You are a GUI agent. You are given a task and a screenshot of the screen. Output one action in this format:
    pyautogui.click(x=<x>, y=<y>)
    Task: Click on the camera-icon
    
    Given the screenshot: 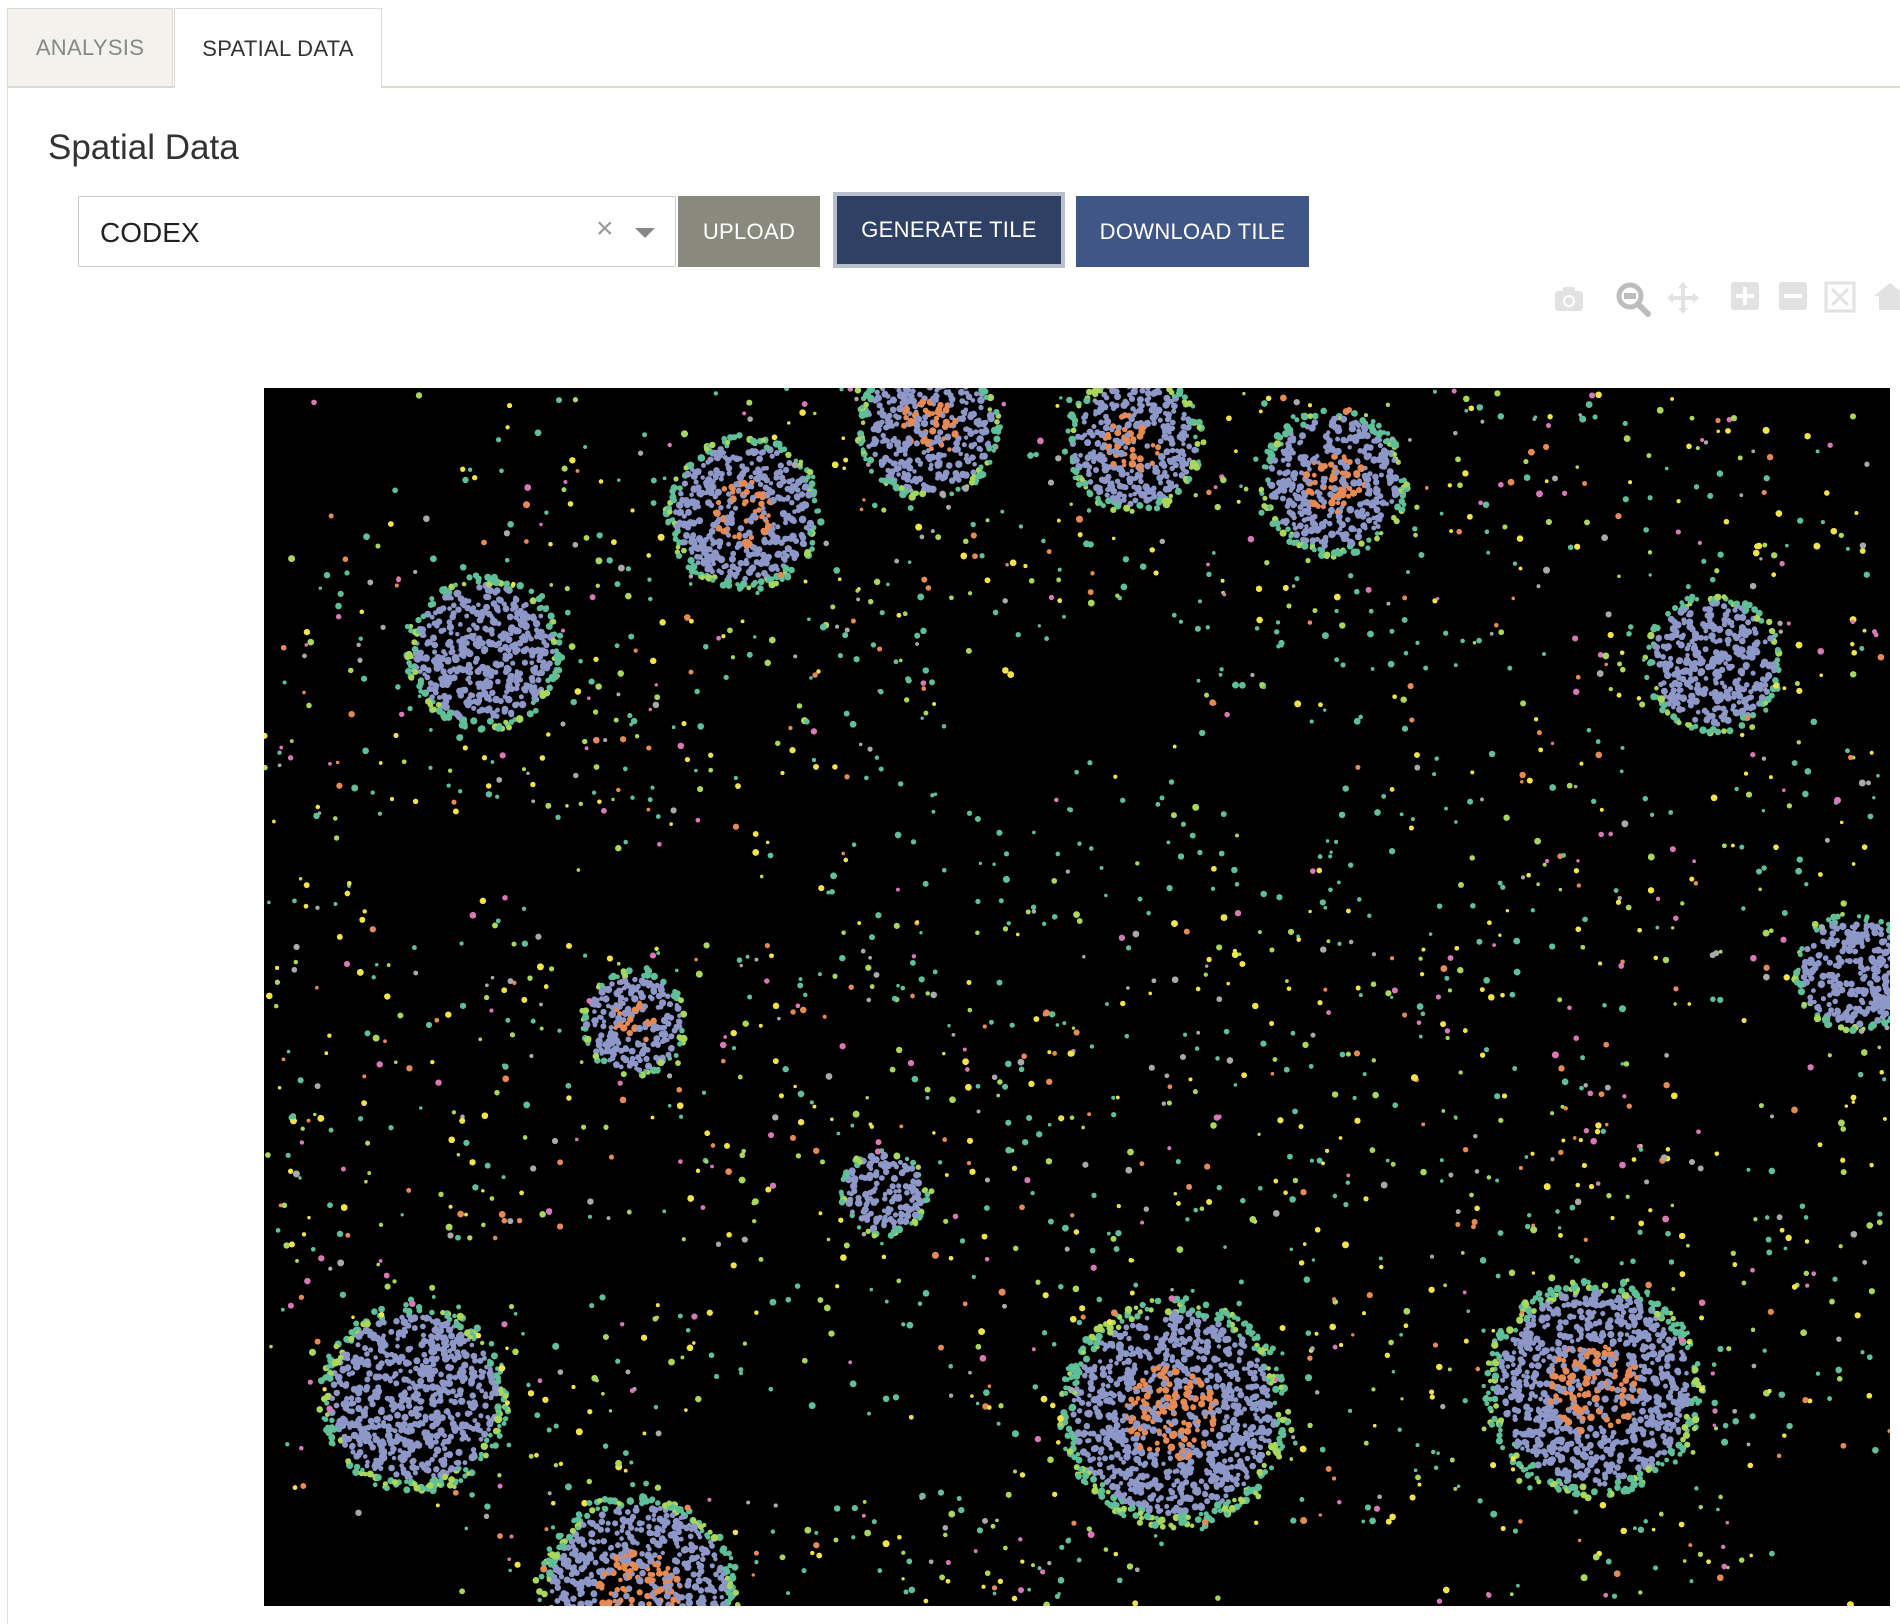 What is the action you would take?
    pyautogui.click(x=1569, y=298)
    